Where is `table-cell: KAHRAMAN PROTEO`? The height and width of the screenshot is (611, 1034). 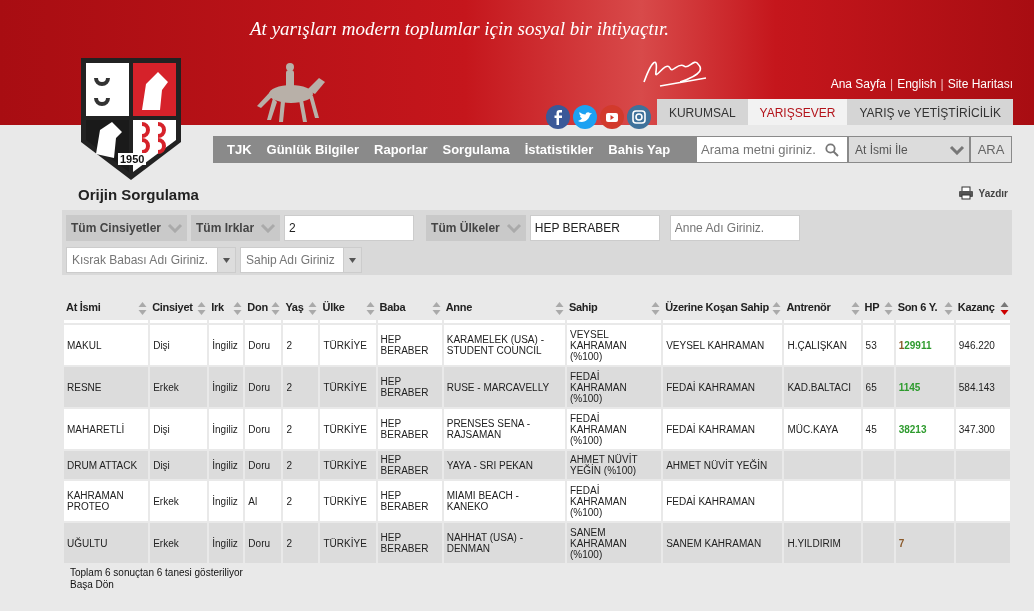 table-cell: KAHRAMAN PROTEO is located at coordinates (95, 501).